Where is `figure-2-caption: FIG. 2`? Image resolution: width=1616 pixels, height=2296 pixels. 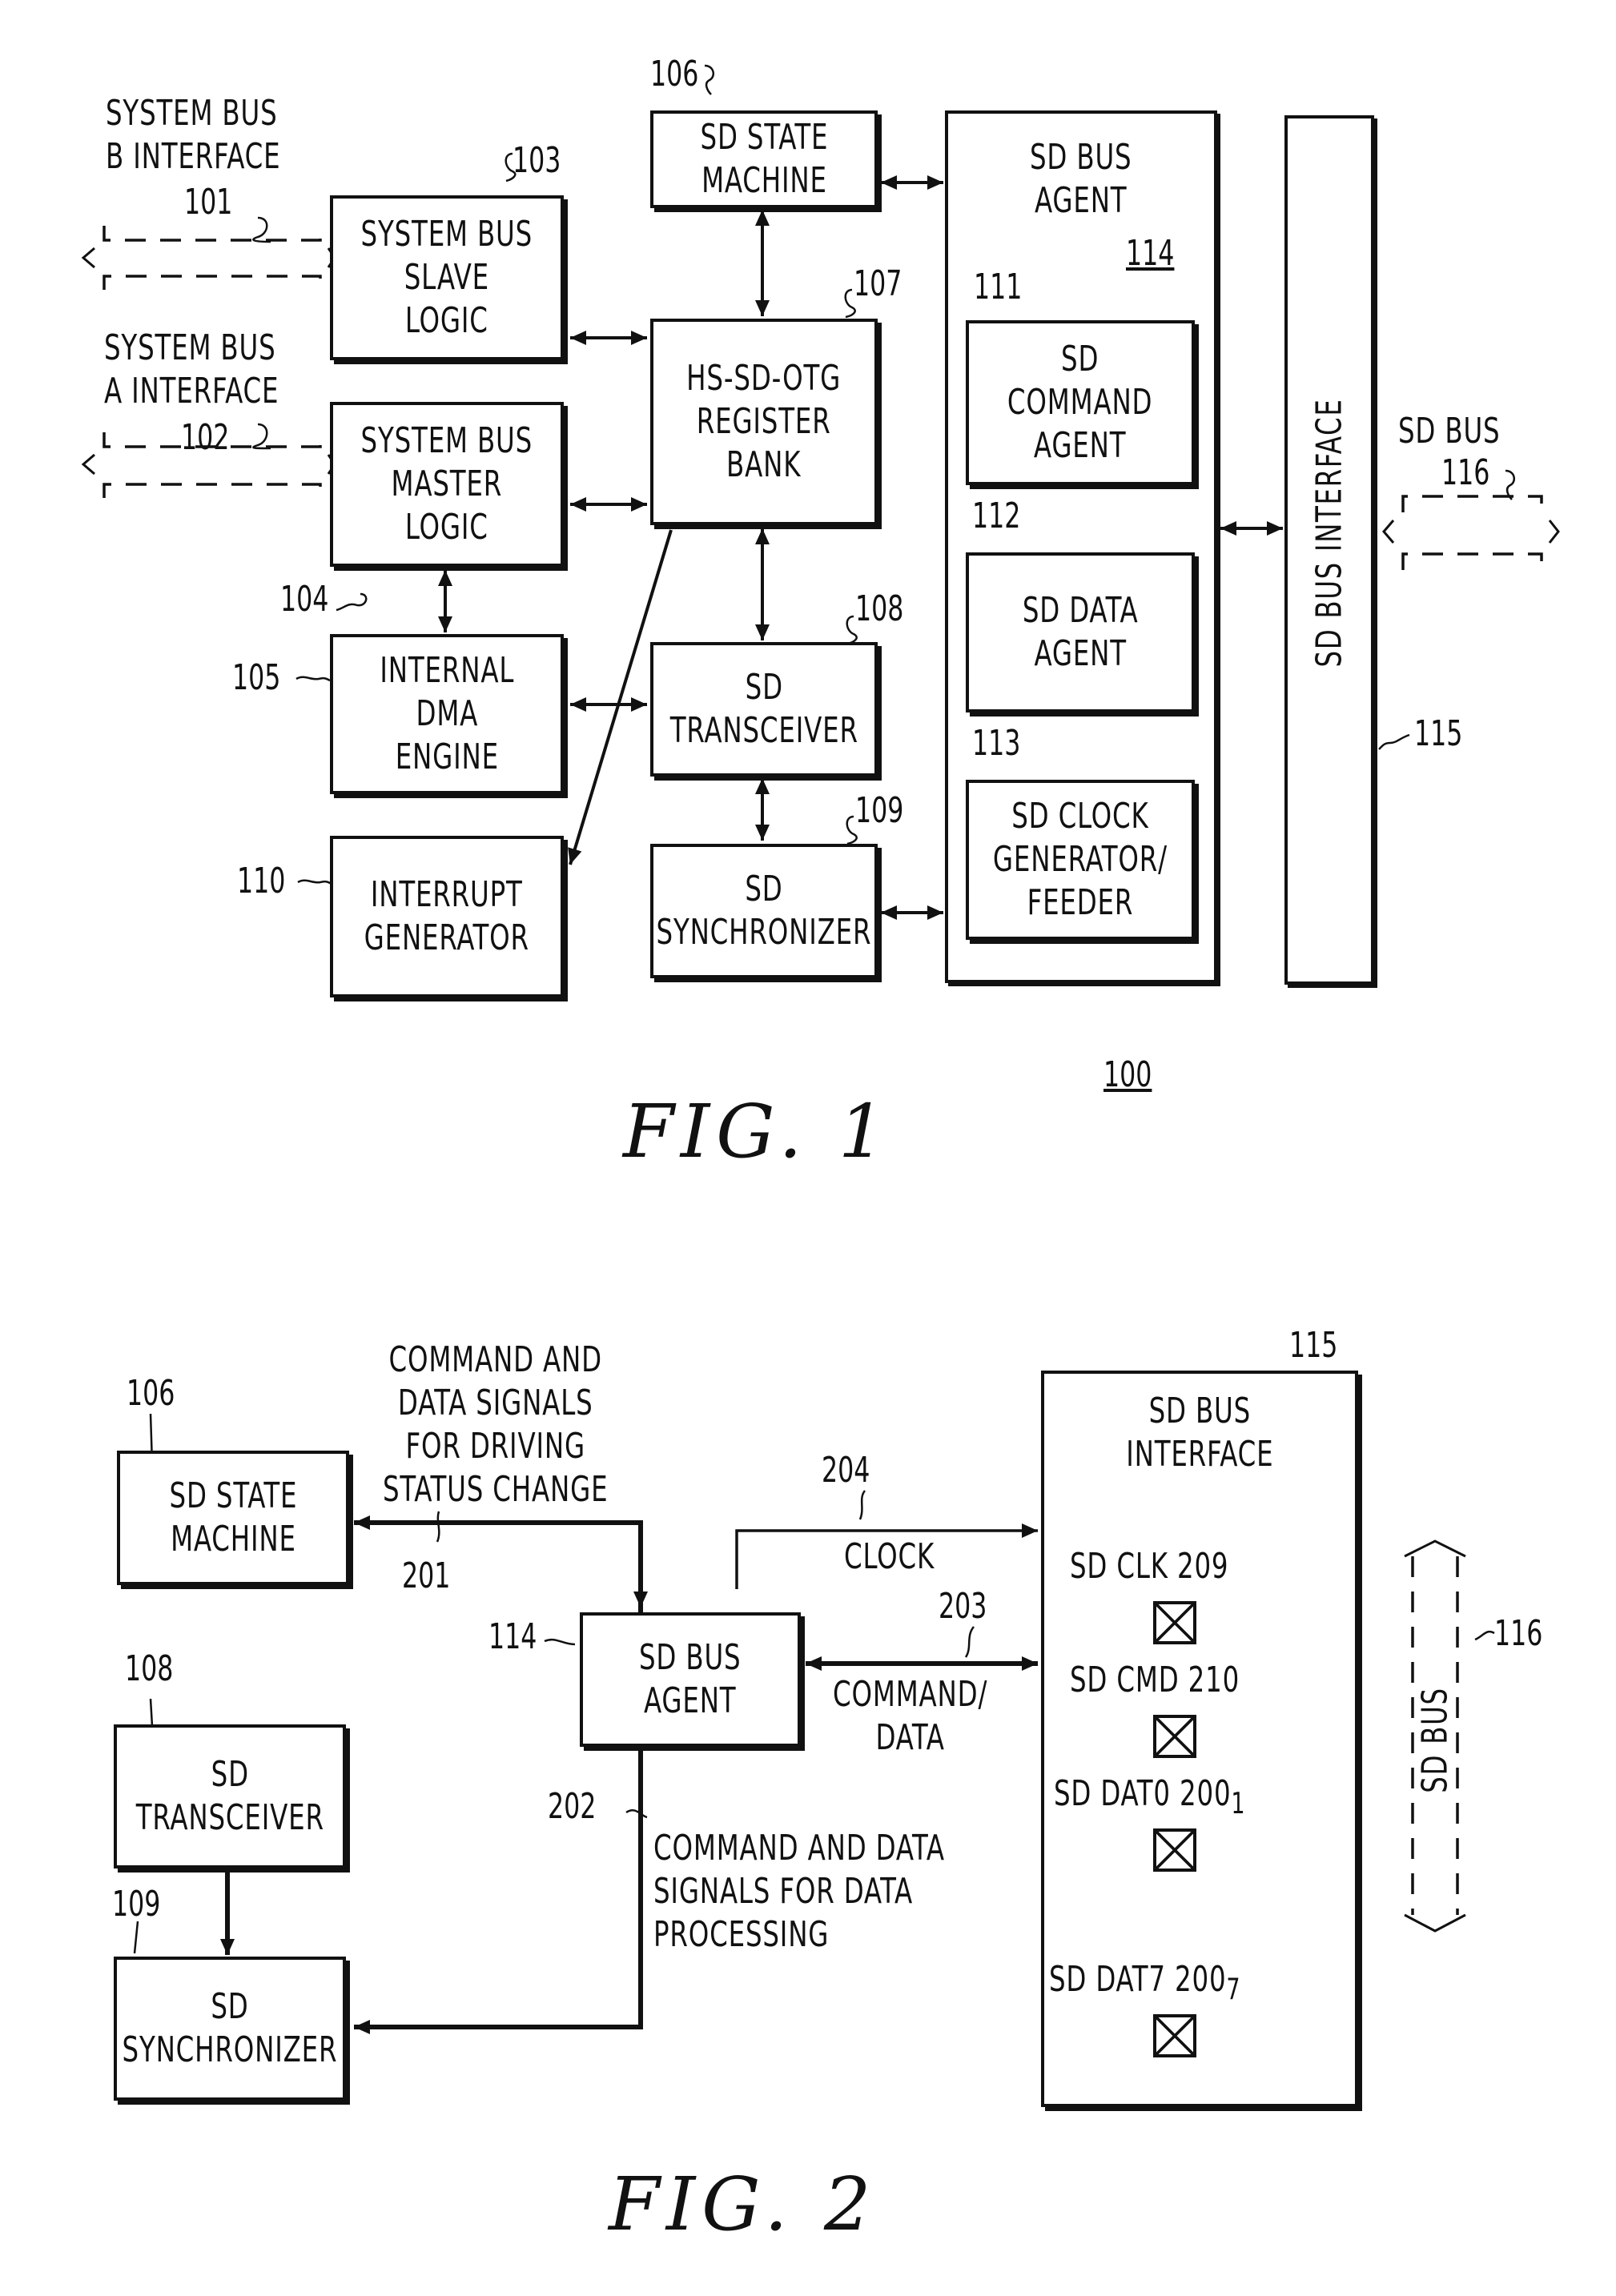
figure-2-caption: FIG. 2 is located at coordinates (744, 2204).